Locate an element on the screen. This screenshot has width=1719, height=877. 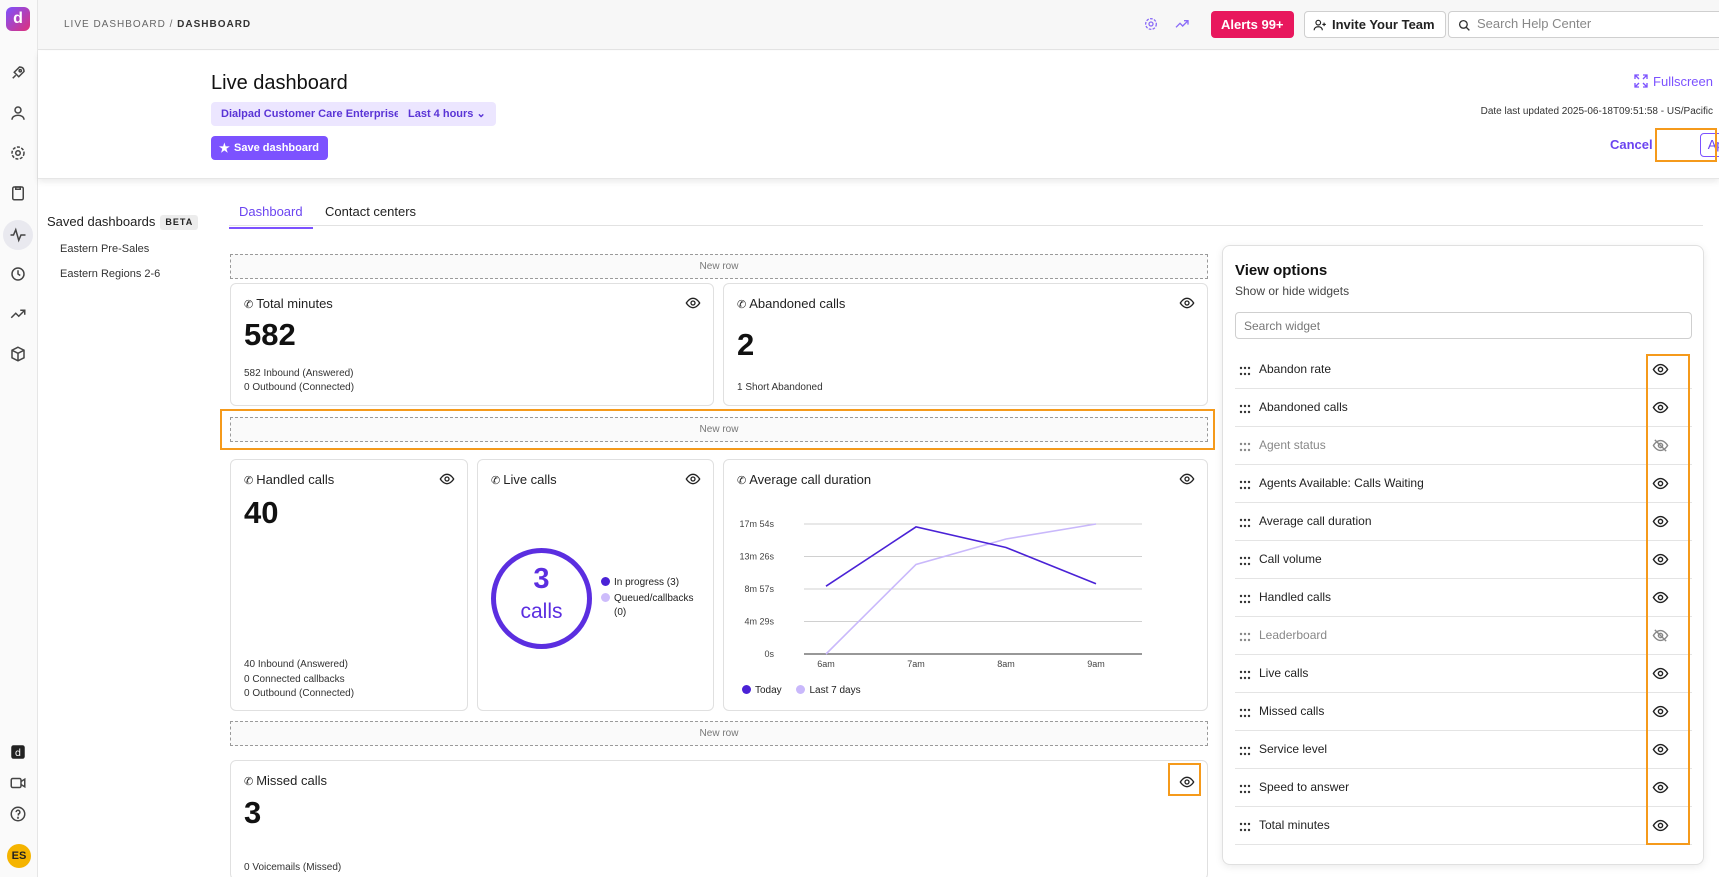
avatar: ES is located at coordinates (19, 856).